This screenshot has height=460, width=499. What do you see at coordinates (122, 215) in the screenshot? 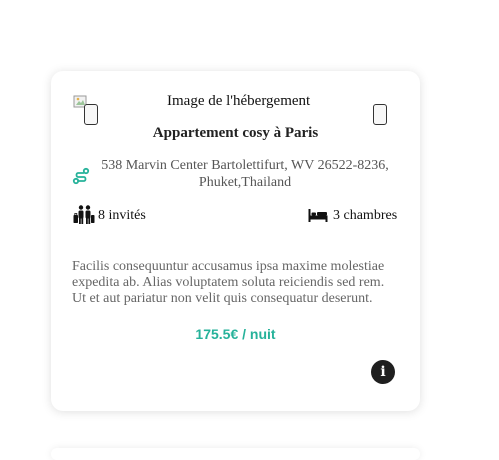
I see `guests-count: 8 invités` at bounding box center [122, 215].